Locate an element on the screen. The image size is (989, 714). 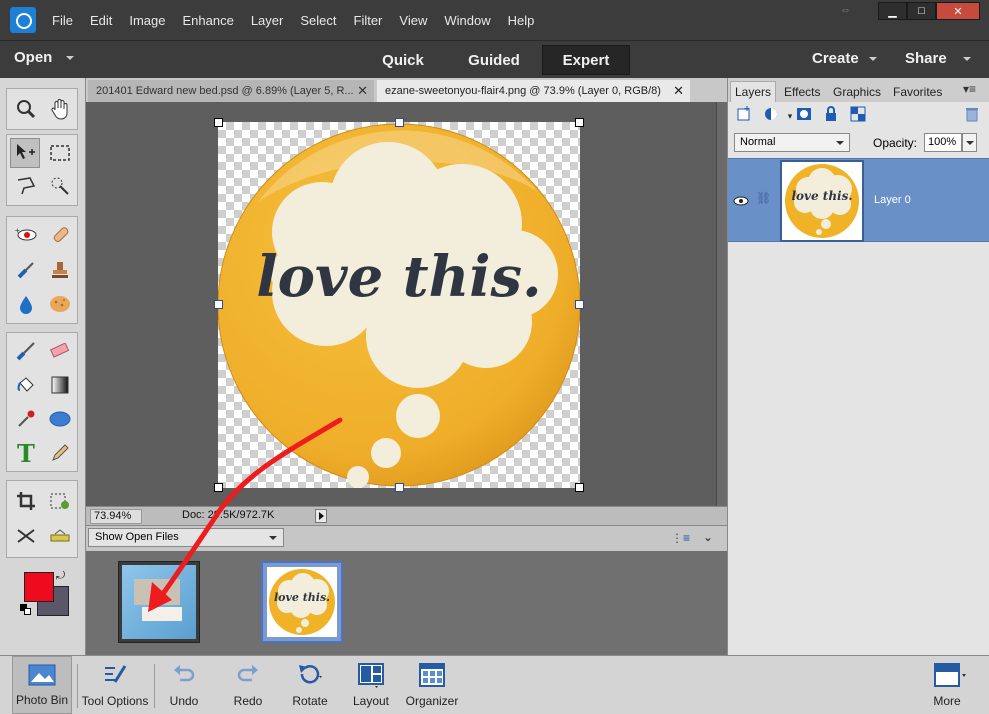
hand-tool-icon is located at coordinates (60, 109).